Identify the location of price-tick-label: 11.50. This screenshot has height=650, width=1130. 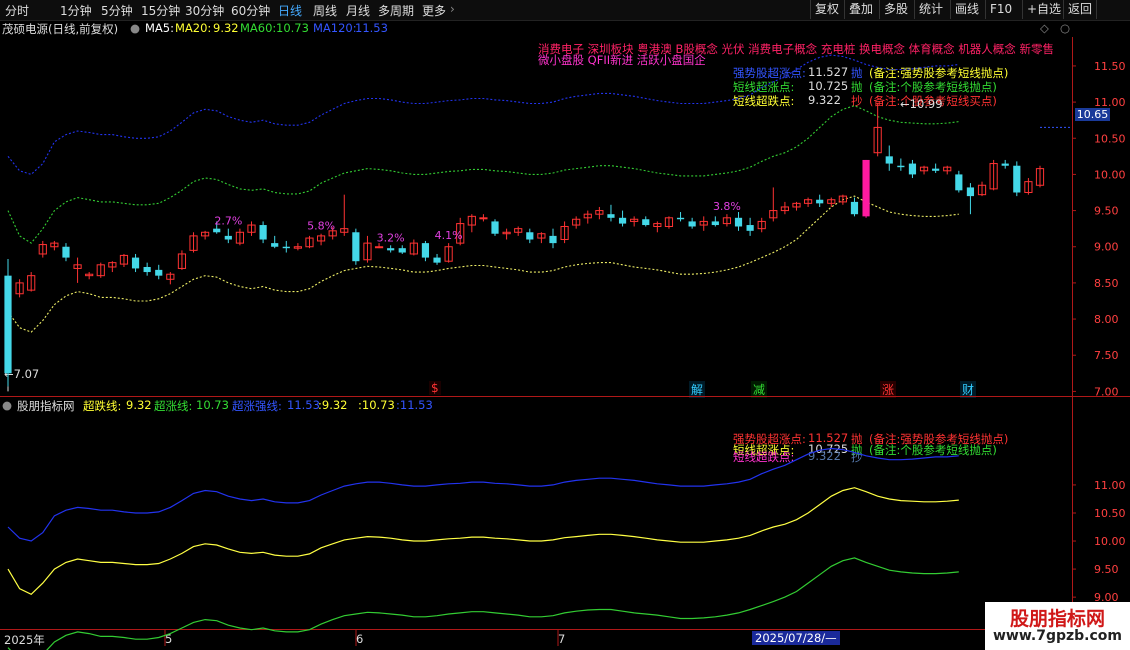
(1110, 66).